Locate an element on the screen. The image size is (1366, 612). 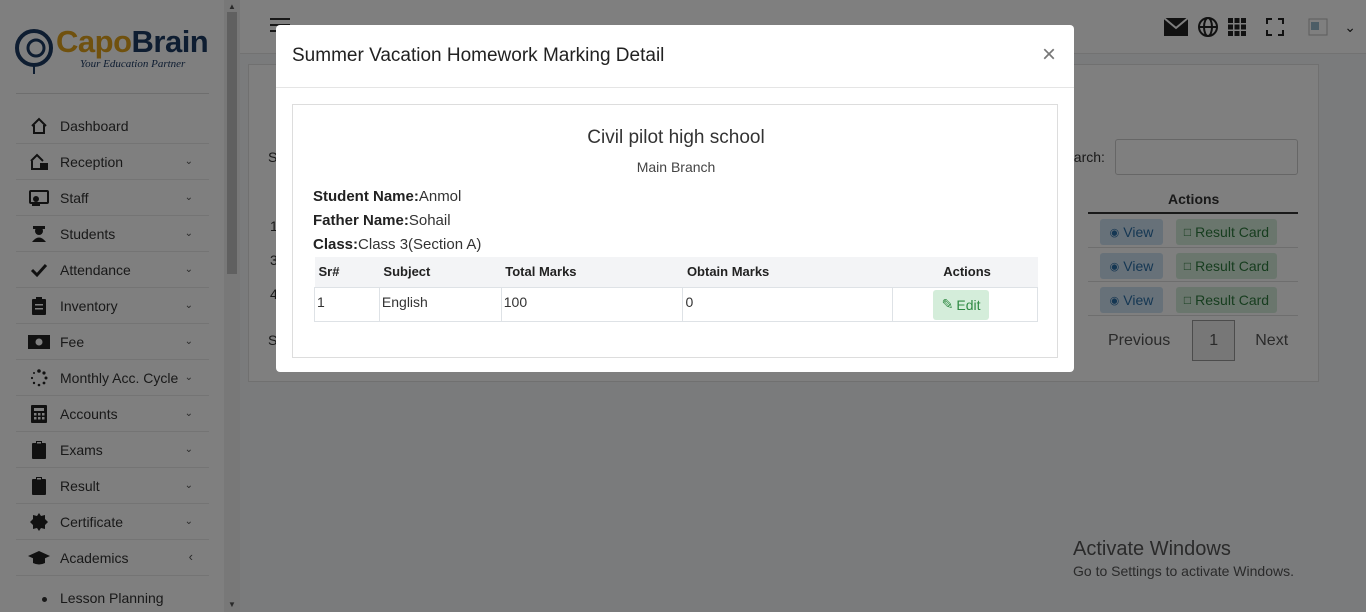
cell-actions: ✎ Edit is located at coordinates (965, 304).